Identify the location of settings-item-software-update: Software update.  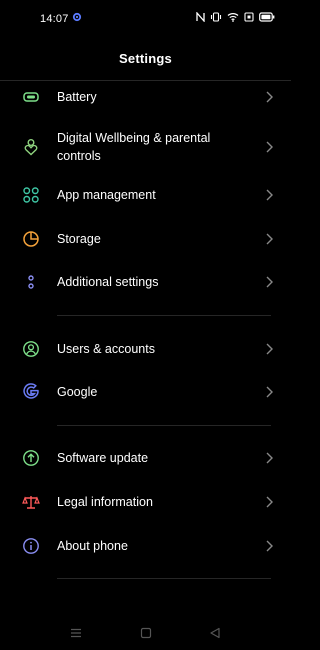
(145, 458).